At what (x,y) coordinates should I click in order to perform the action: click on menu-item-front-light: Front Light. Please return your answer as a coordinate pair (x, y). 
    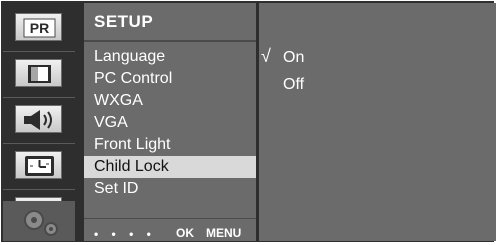
    Looking at the image, I should click on (170, 145).